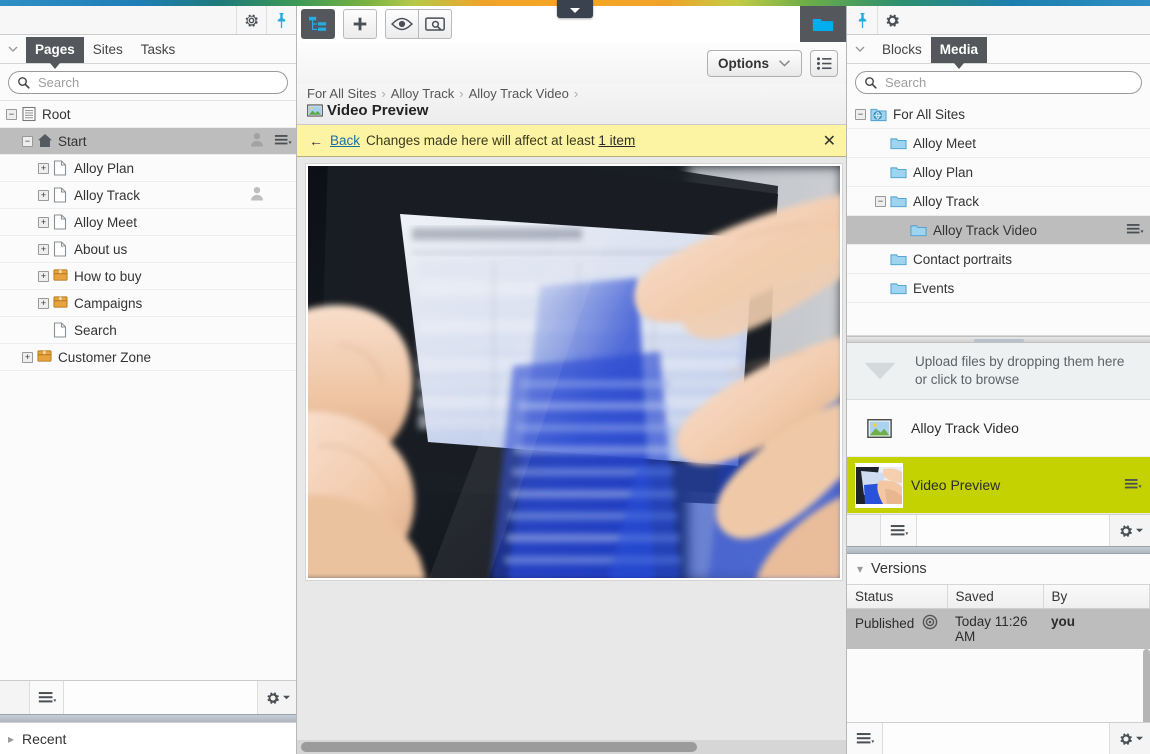 The width and height of the screenshot is (1150, 754). Describe the element at coordinates (998, 230) in the screenshot. I see `media-tree-row: Alloy Track Video` at that location.